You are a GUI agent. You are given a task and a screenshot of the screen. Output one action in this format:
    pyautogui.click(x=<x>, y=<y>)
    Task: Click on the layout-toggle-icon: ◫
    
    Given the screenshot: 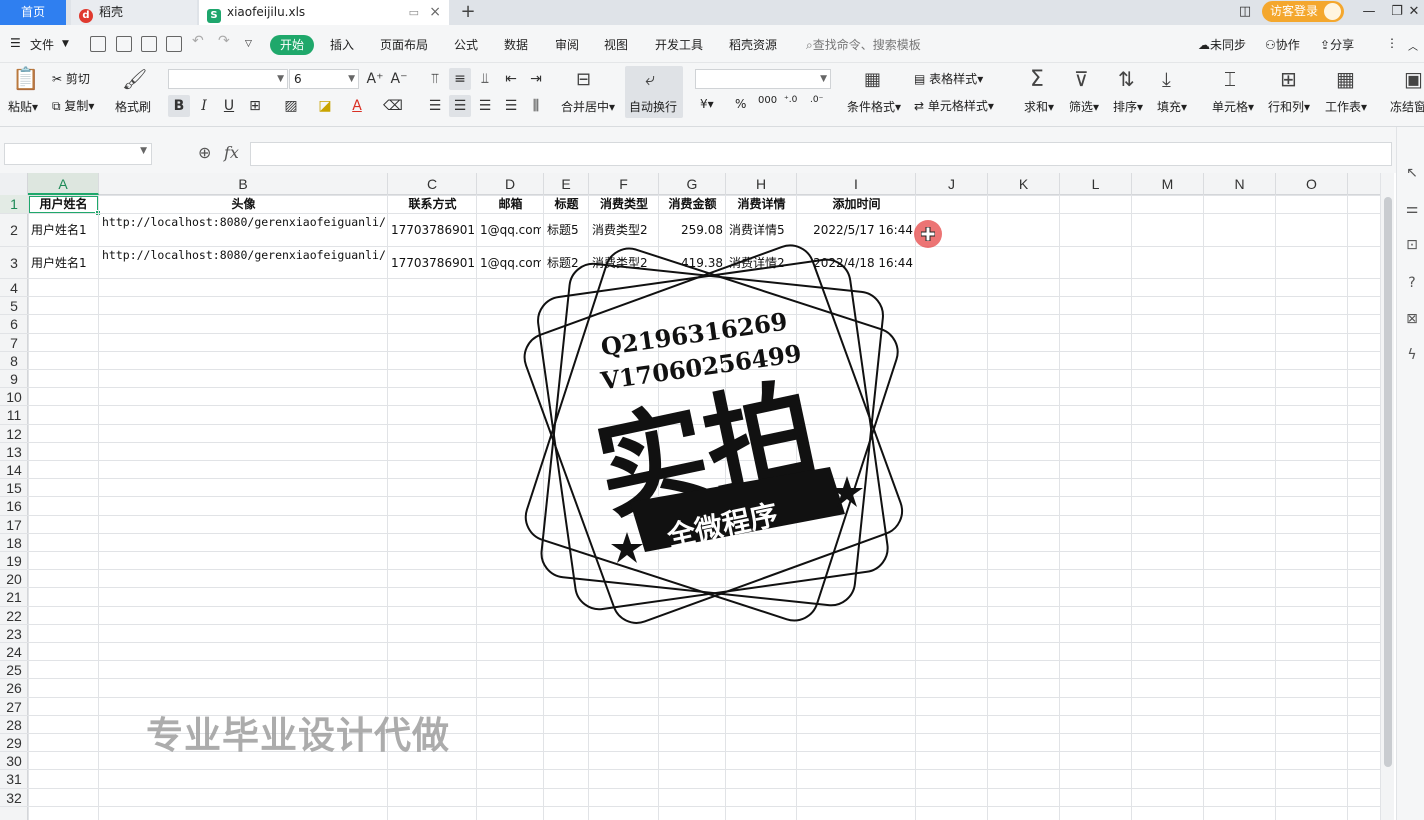 What is the action you would take?
    pyautogui.click(x=1245, y=12)
    